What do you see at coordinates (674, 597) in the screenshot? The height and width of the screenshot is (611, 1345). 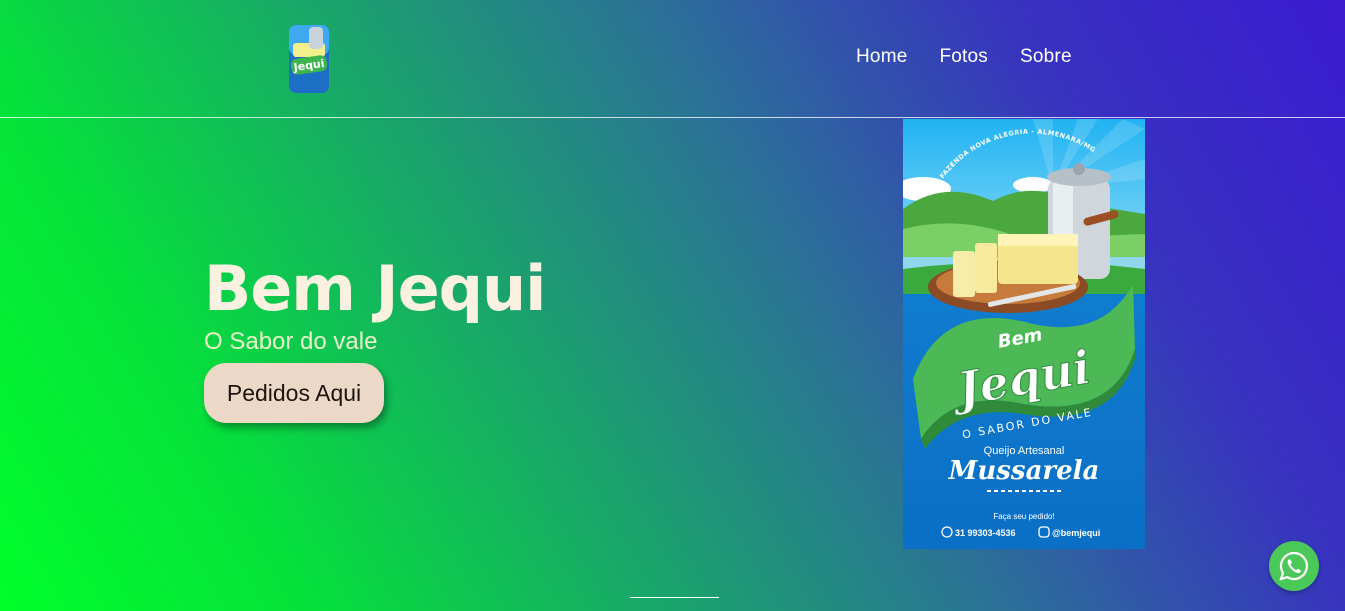 I see `section-divider` at bounding box center [674, 597].